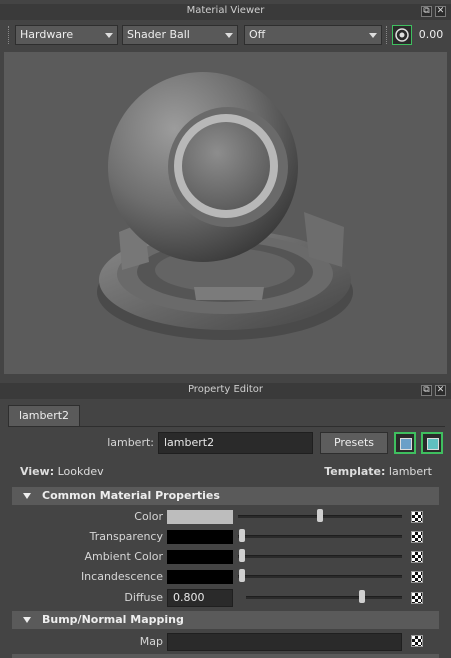 This screenshot has height=658, width=451. I want to click on incandescence-slider, so click(320, 576).